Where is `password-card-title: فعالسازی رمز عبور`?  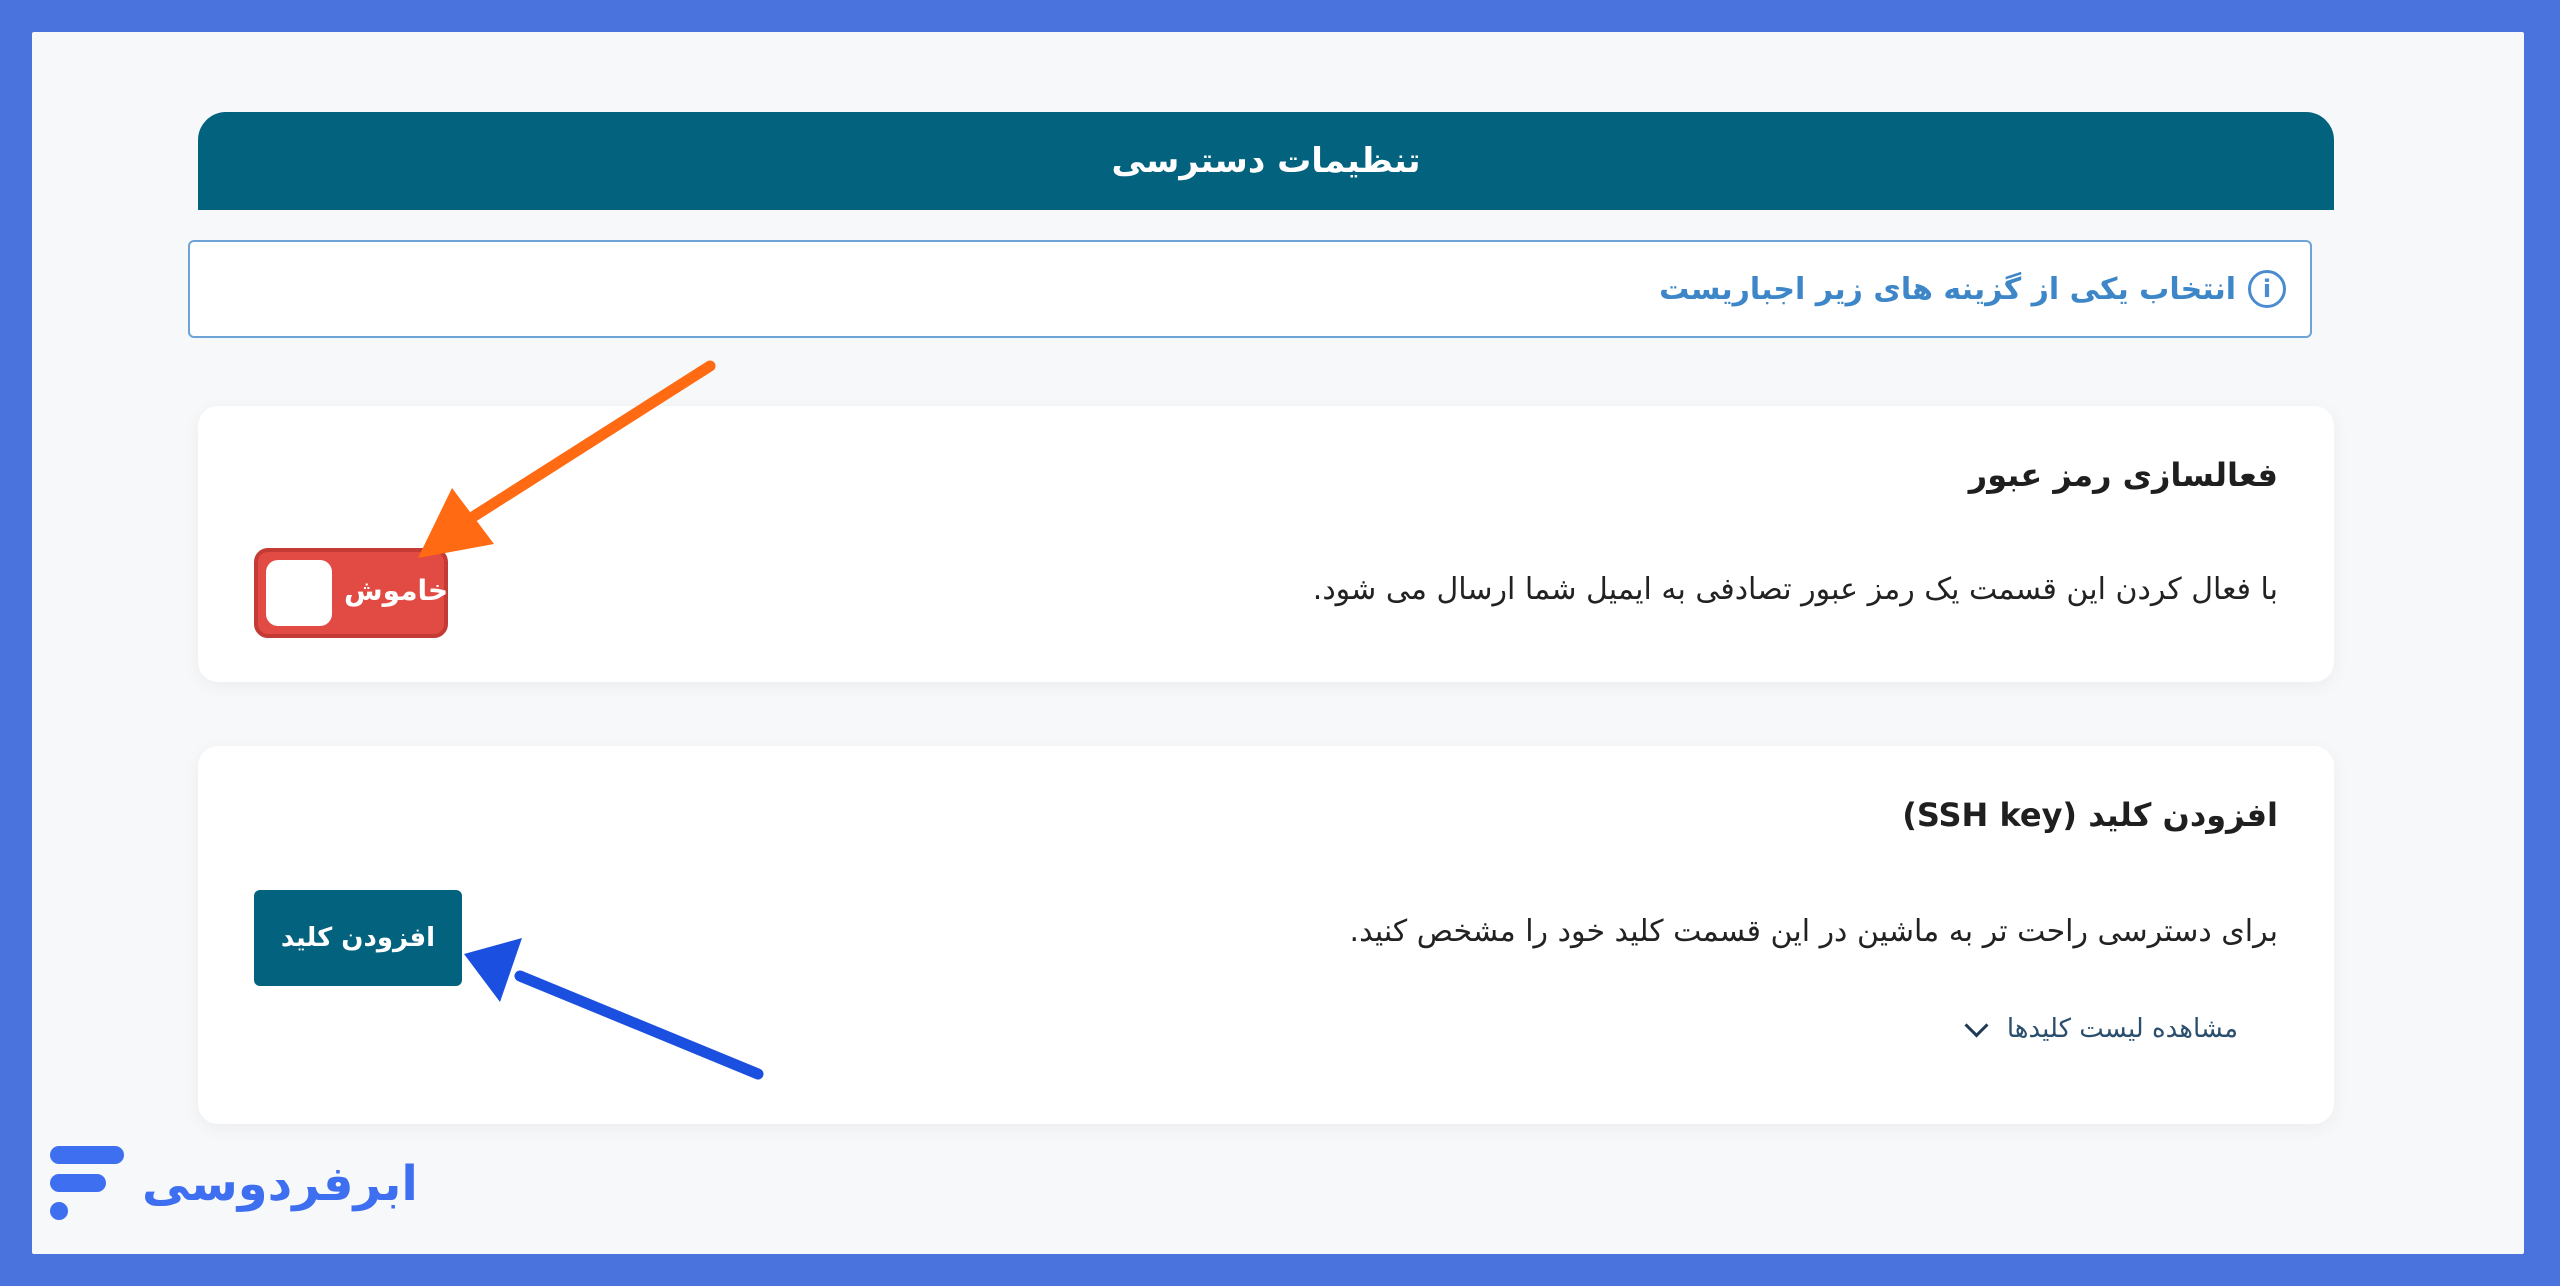
password-card-title: فعالسازی رمز عبور is located at coordinates (2123, 475).